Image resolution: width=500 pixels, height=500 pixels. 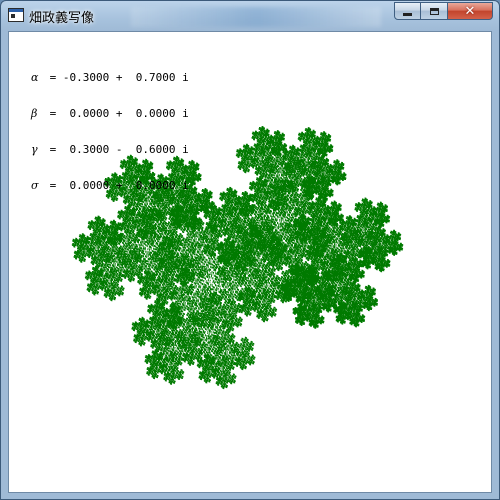 What do you see at coordinates (407, 11) in the screenshot?
I see `minimize-button` at bounding box center [407, 11].